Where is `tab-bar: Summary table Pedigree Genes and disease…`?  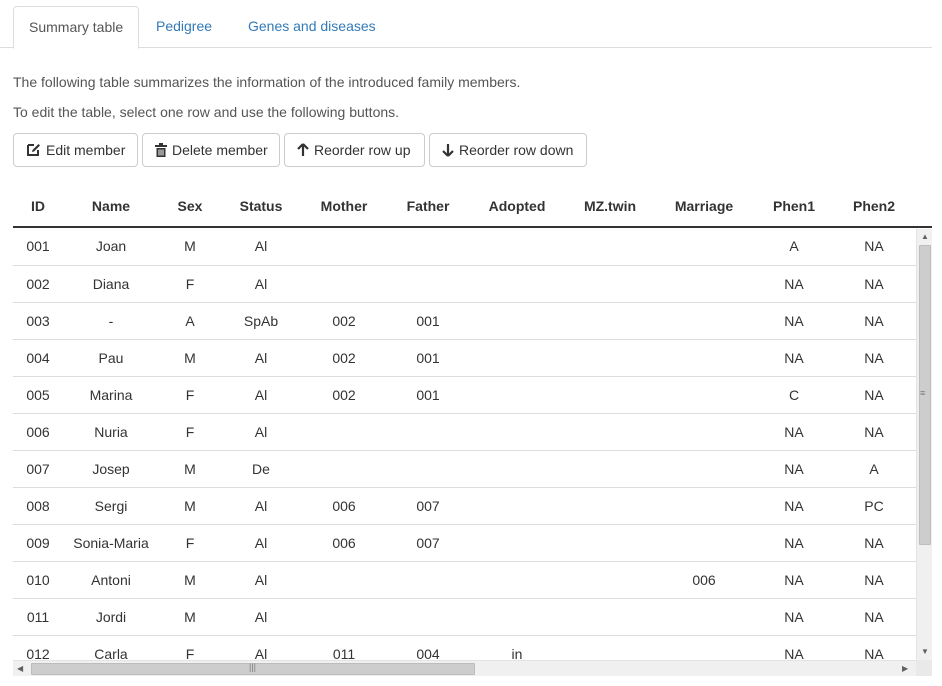
tab-bar: Summary table Pedigree Genes and disease… is located at coordinates (466, 24).